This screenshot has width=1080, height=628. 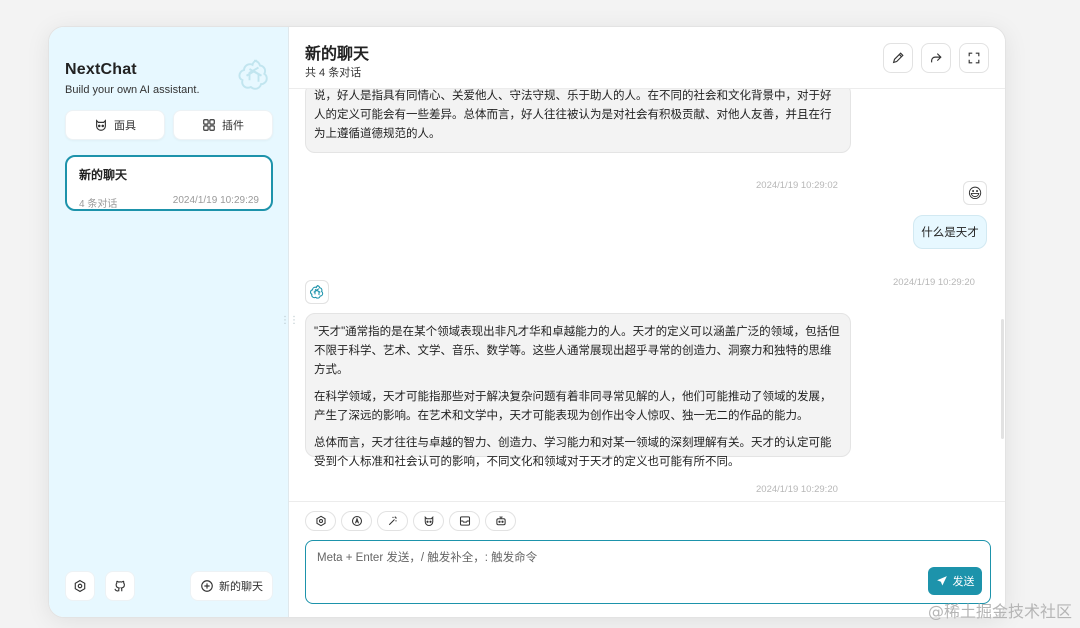 What do you see at coordinates (999, 611) in the screenshot?
I see `watermark: @稀土掘金技术社区` at bounding box center [999, 611].